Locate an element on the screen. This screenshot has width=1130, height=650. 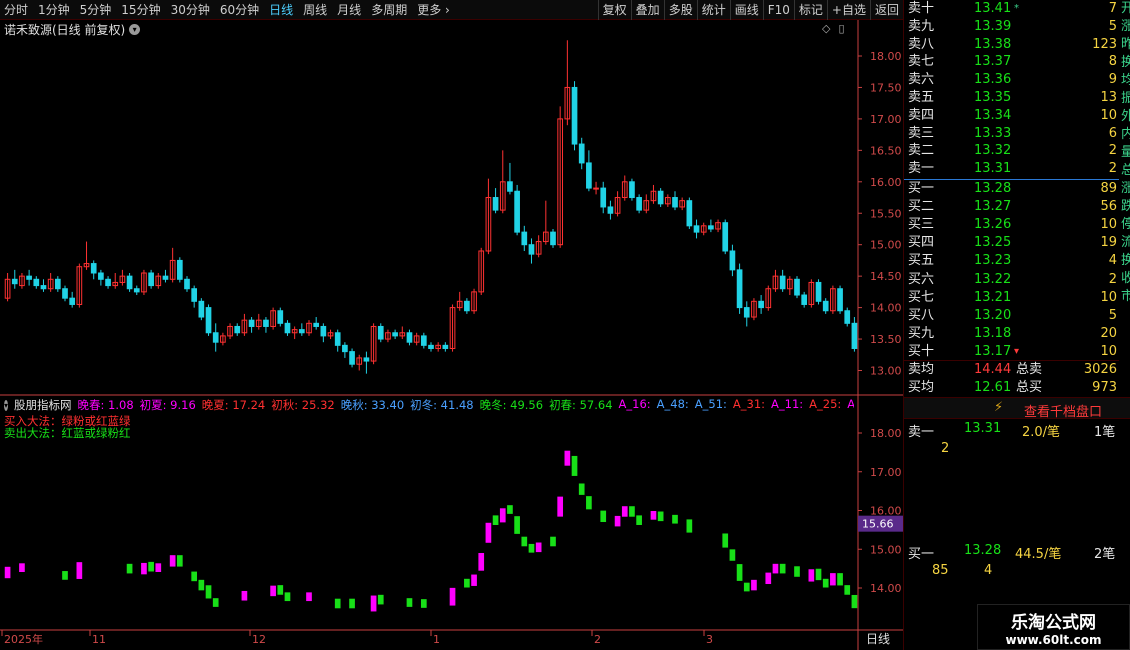
bid-row: 买六 13.22 2 is located at coordinates (1011, 280).